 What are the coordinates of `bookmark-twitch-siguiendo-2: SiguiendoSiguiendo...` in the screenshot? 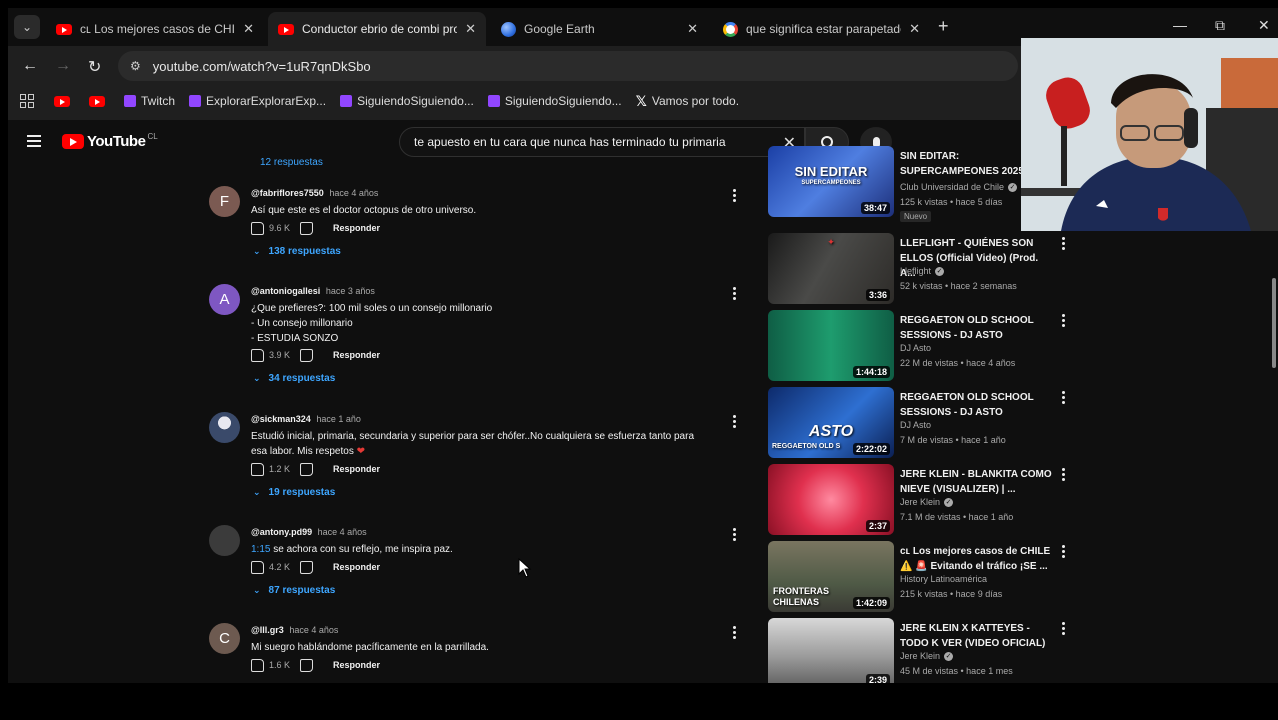 It's located at (554, 101).